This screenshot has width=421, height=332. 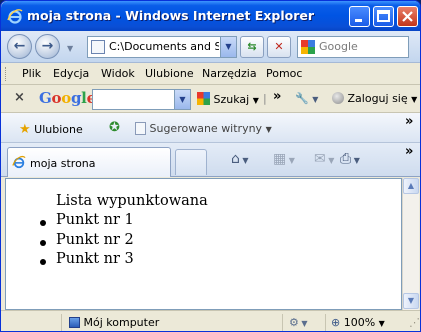 I want to click on address-input: C:\Documents and Set, so click(x=164, y=46).